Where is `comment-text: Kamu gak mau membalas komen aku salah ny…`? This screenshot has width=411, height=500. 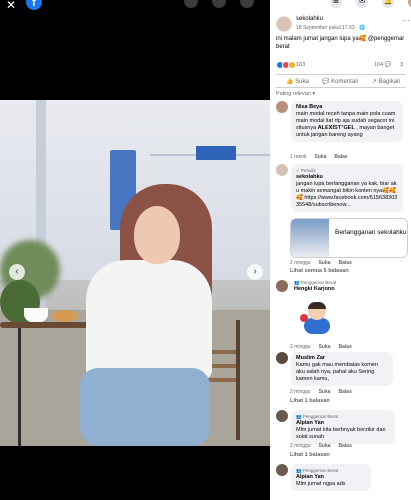 comment-text: Kamu gak mau membalas komen aku salah ny… is located at coordinates (337, 372).